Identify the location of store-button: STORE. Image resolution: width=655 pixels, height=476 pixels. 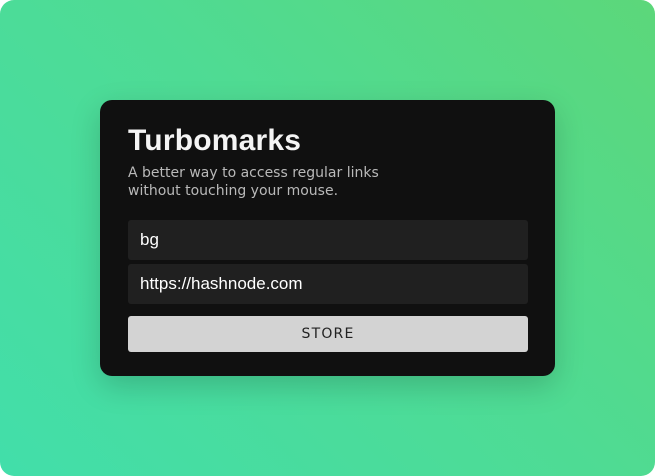
(328, 334).